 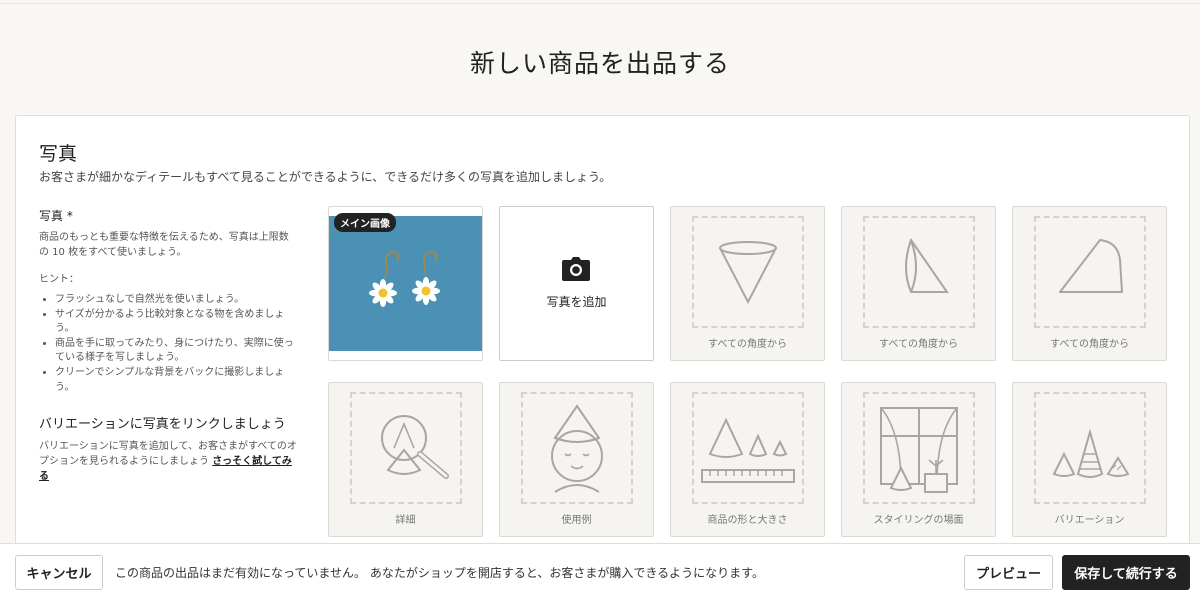 What do you see at coordinates (918, 520) in the screenshot?
I see `placeholder-caption: スタイリングの場面` at bounding box center [918, 520].